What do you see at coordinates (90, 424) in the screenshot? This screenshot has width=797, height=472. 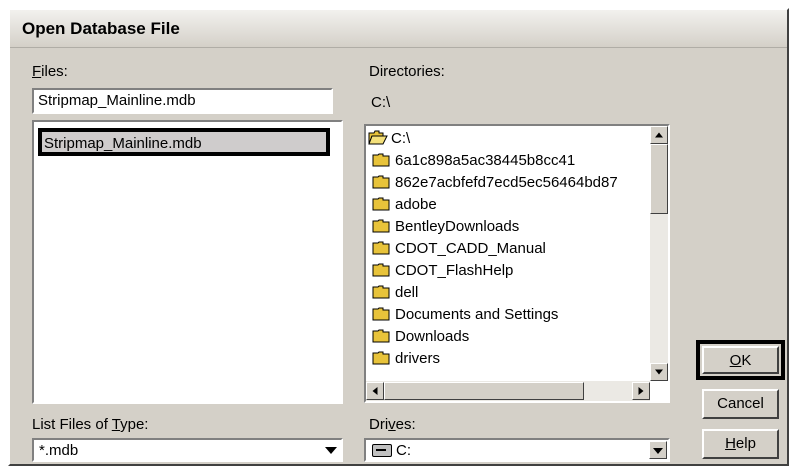 I see `file-type-label: List Files of Type:` at bounding box center [90, 424].